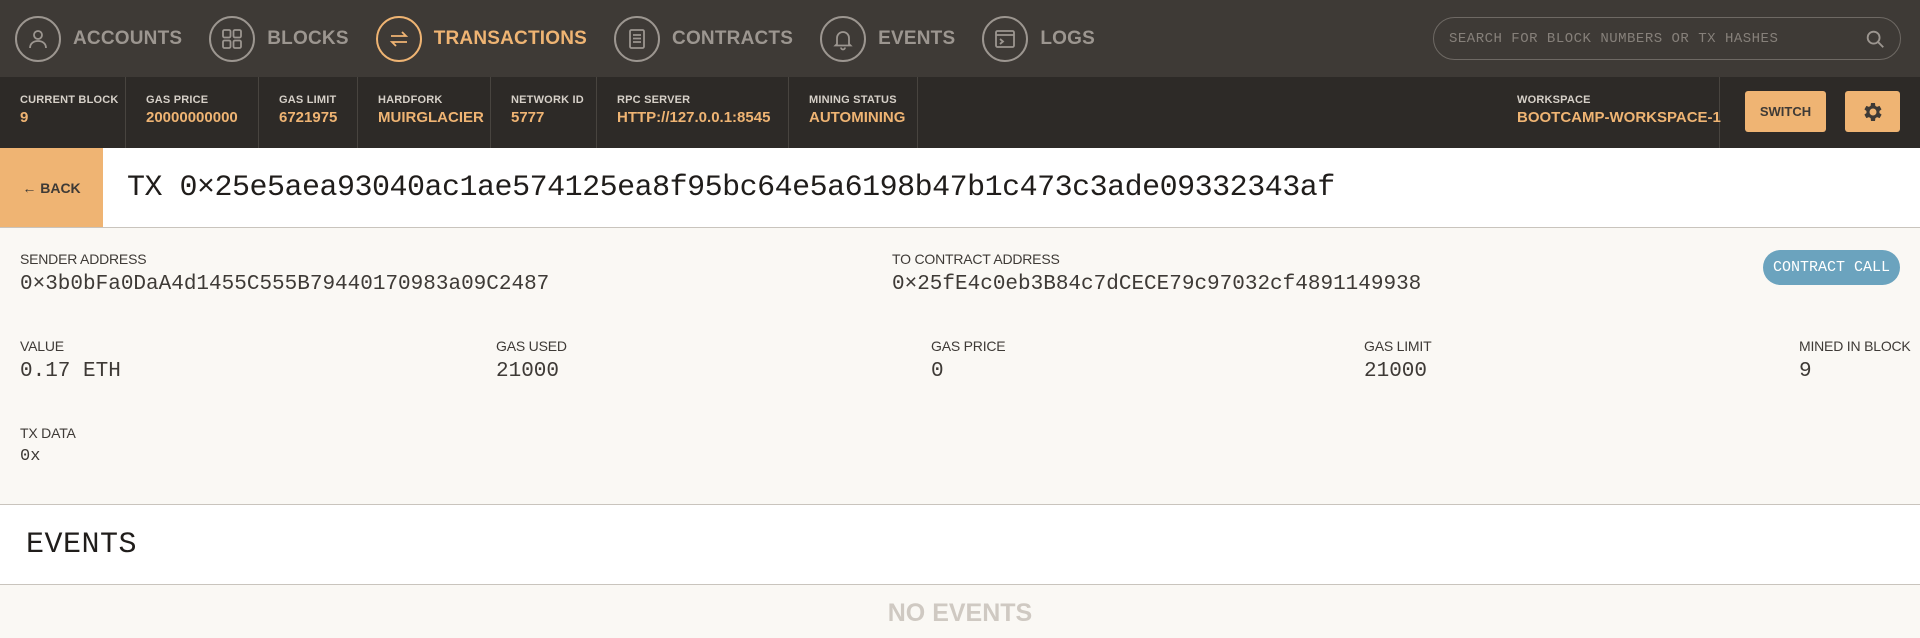 The image size is (1920, 638). I want to click on stat-label: MINING STATUS, so click(853, 100).